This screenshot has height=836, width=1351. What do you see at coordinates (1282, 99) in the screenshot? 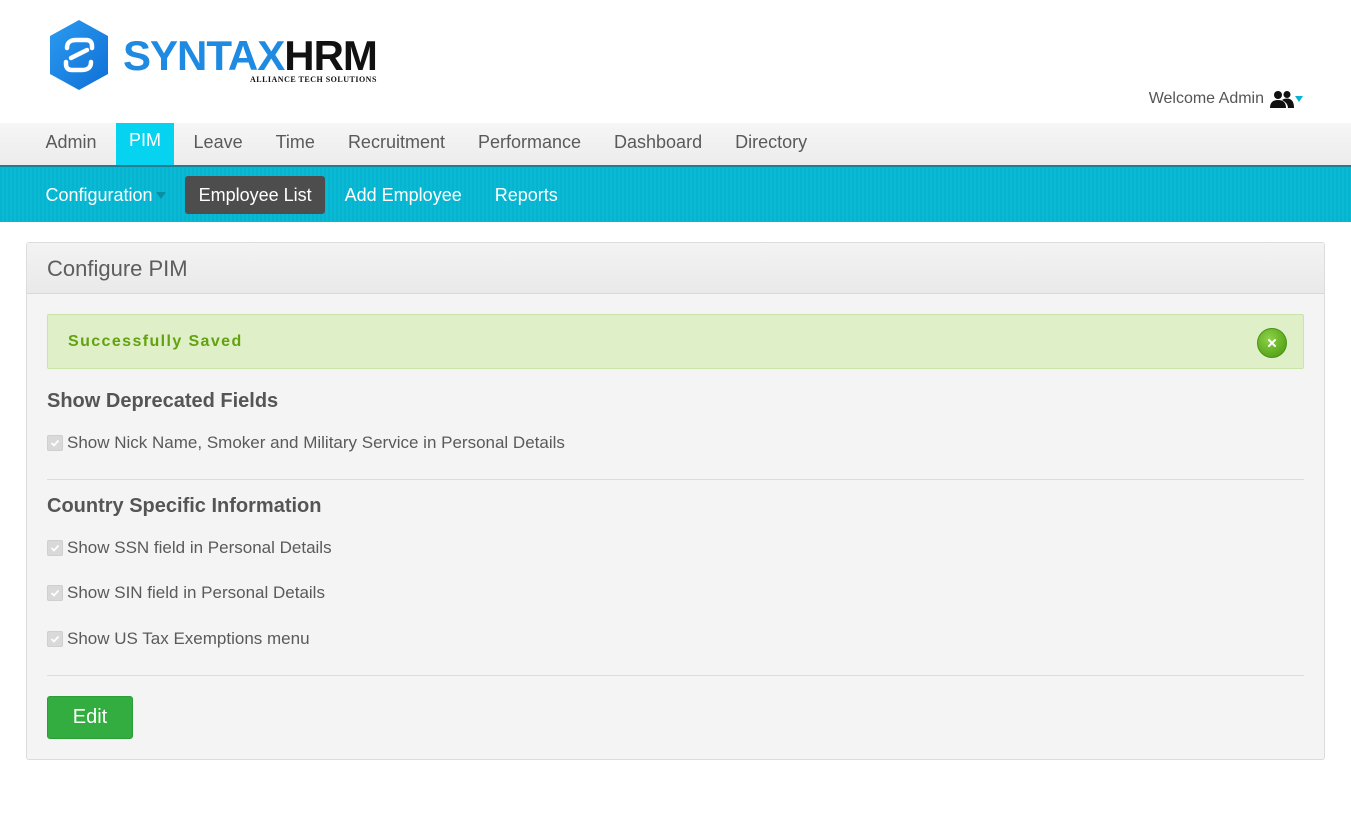
I see `users-icon` at bounding box center [1282, 99].